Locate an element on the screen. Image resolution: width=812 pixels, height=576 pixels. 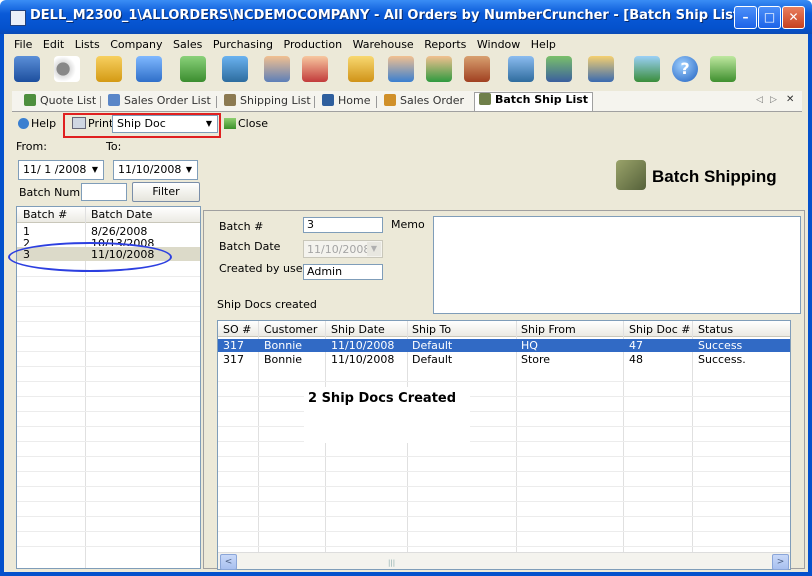
box-check-icon is located at coordinates (109, 69).